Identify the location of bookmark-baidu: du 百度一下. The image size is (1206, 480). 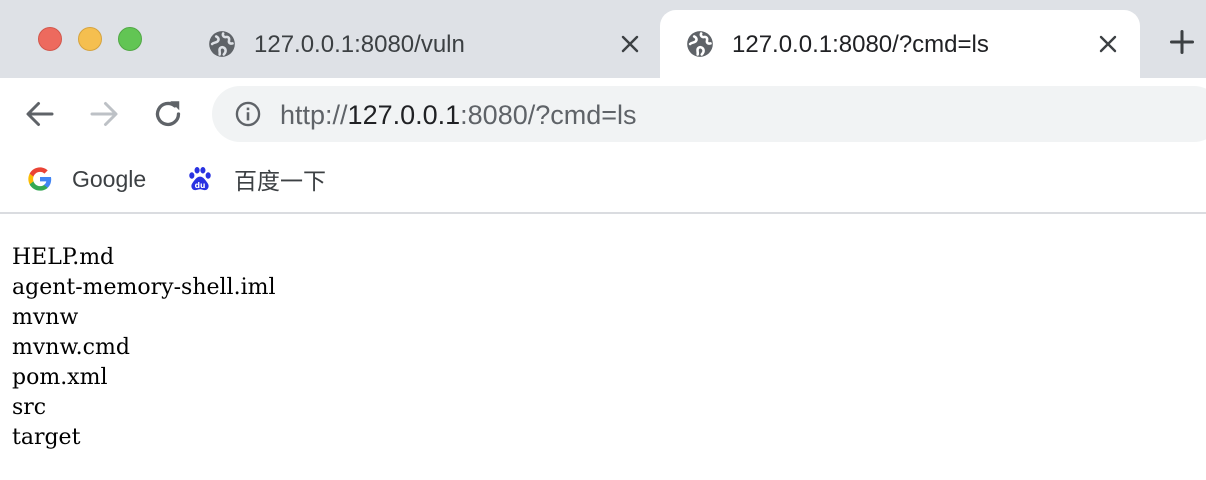
(256, 179).